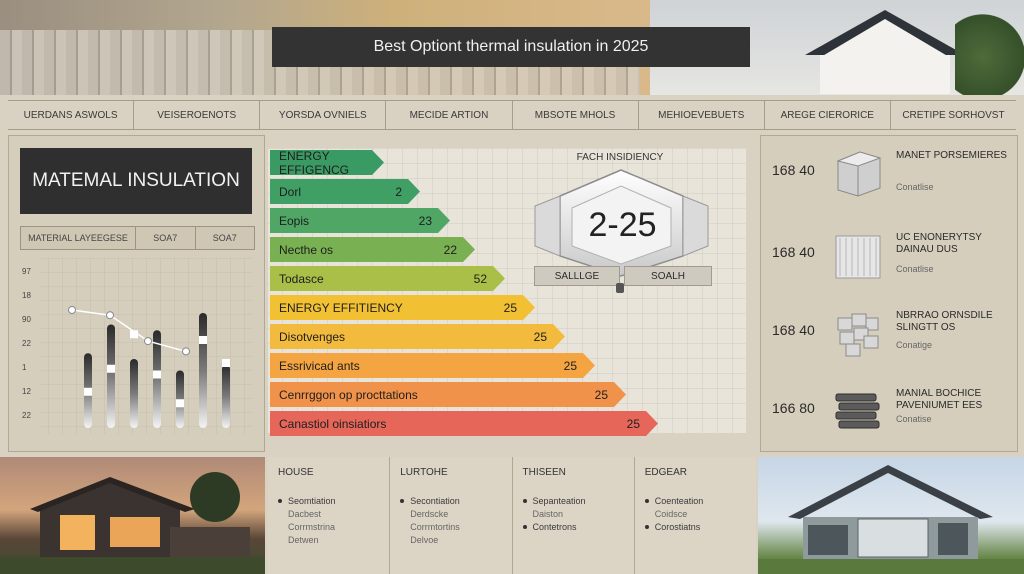 The height and width of the screenshot is (574, 1024). Describe the element at coordinates (695, 515) in the screenshot. I see `info-column: EDGEAR Coenteation Coidsce Corostiatns` at that location.